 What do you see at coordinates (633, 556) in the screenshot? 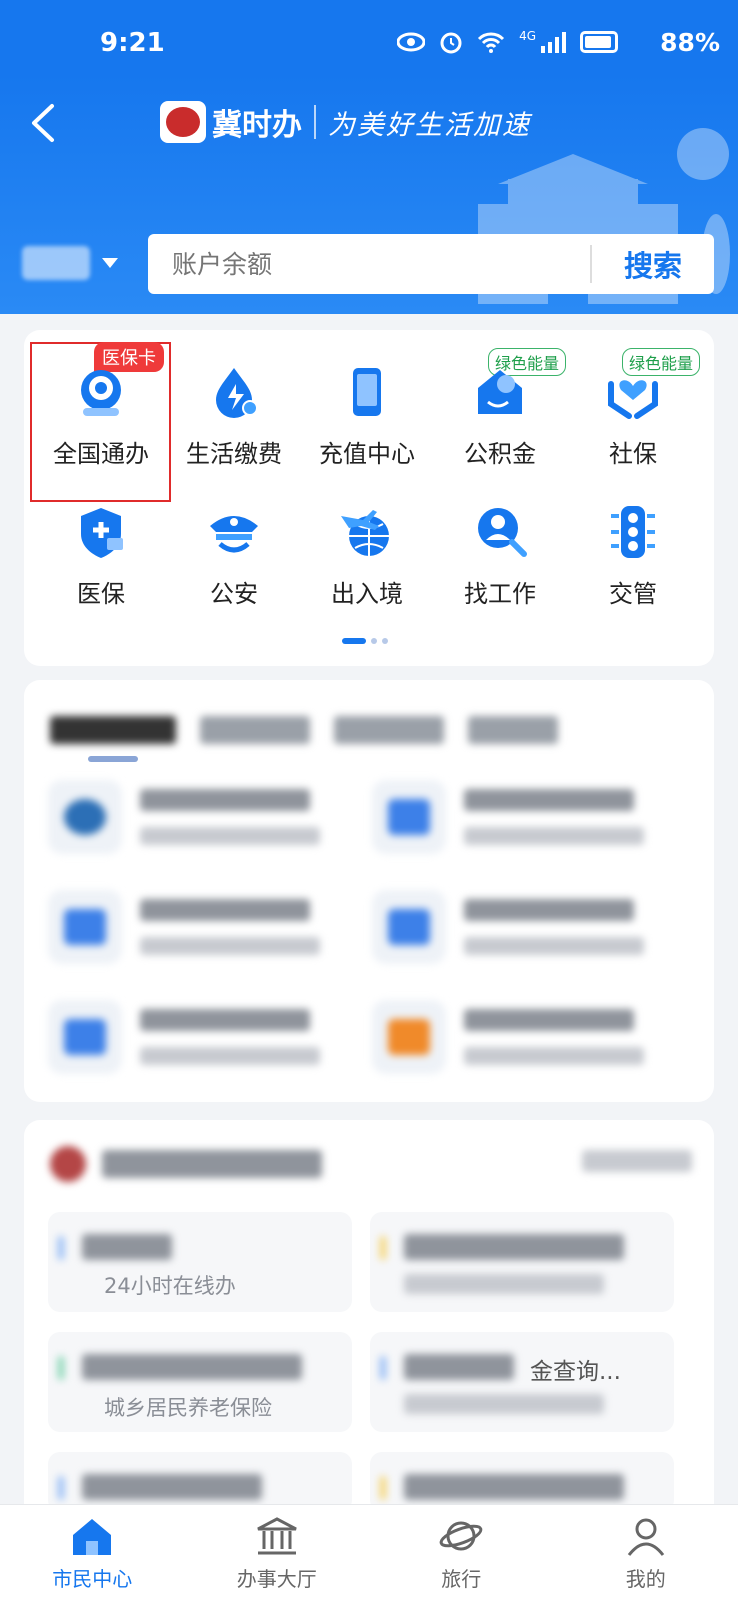
I see `grid-item-traffic-management: 交管` at bounding box center [633, 556].